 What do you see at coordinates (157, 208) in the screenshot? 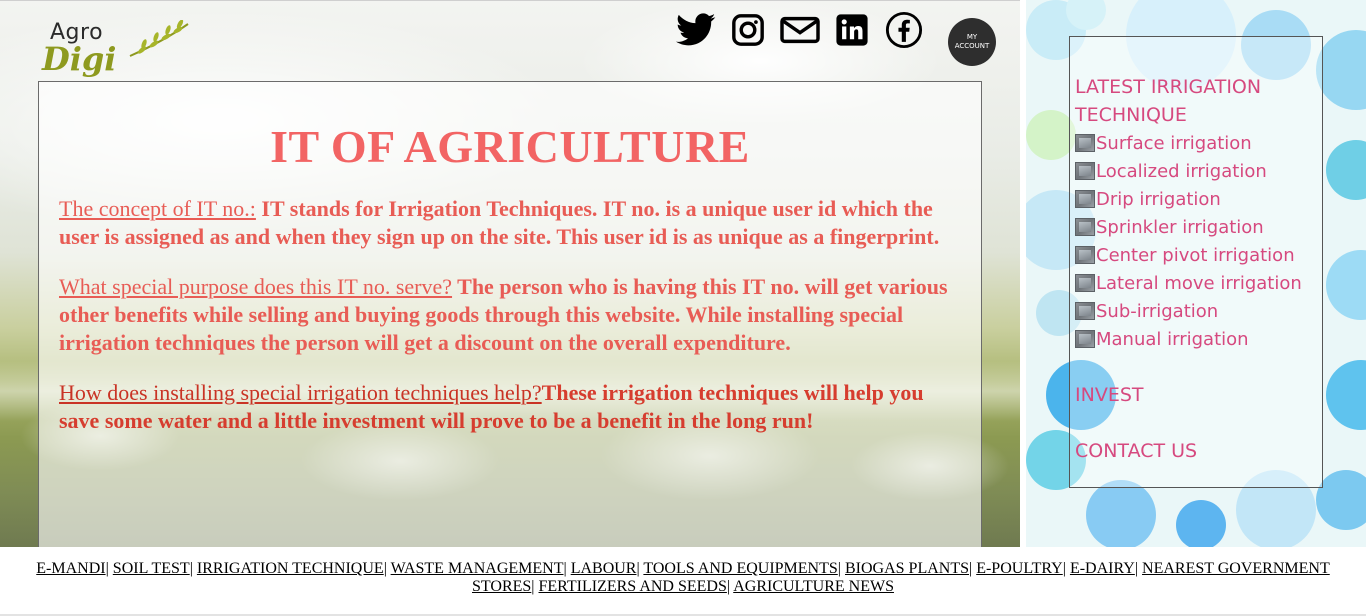
I see `paragraph-question: The concept of IT no.:` at bounding box center [157, 208].